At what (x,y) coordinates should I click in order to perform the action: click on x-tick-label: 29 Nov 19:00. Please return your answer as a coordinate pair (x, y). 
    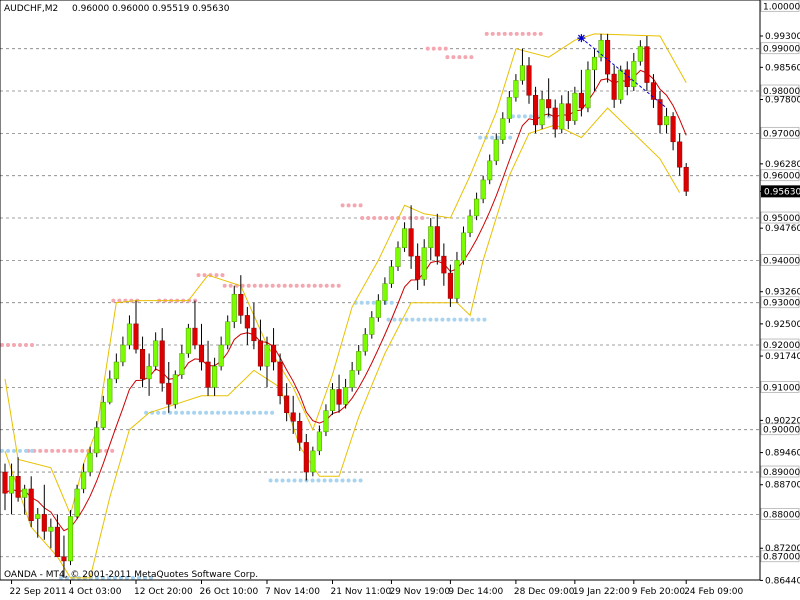
    Looking at the image, I should click on (419, 592).